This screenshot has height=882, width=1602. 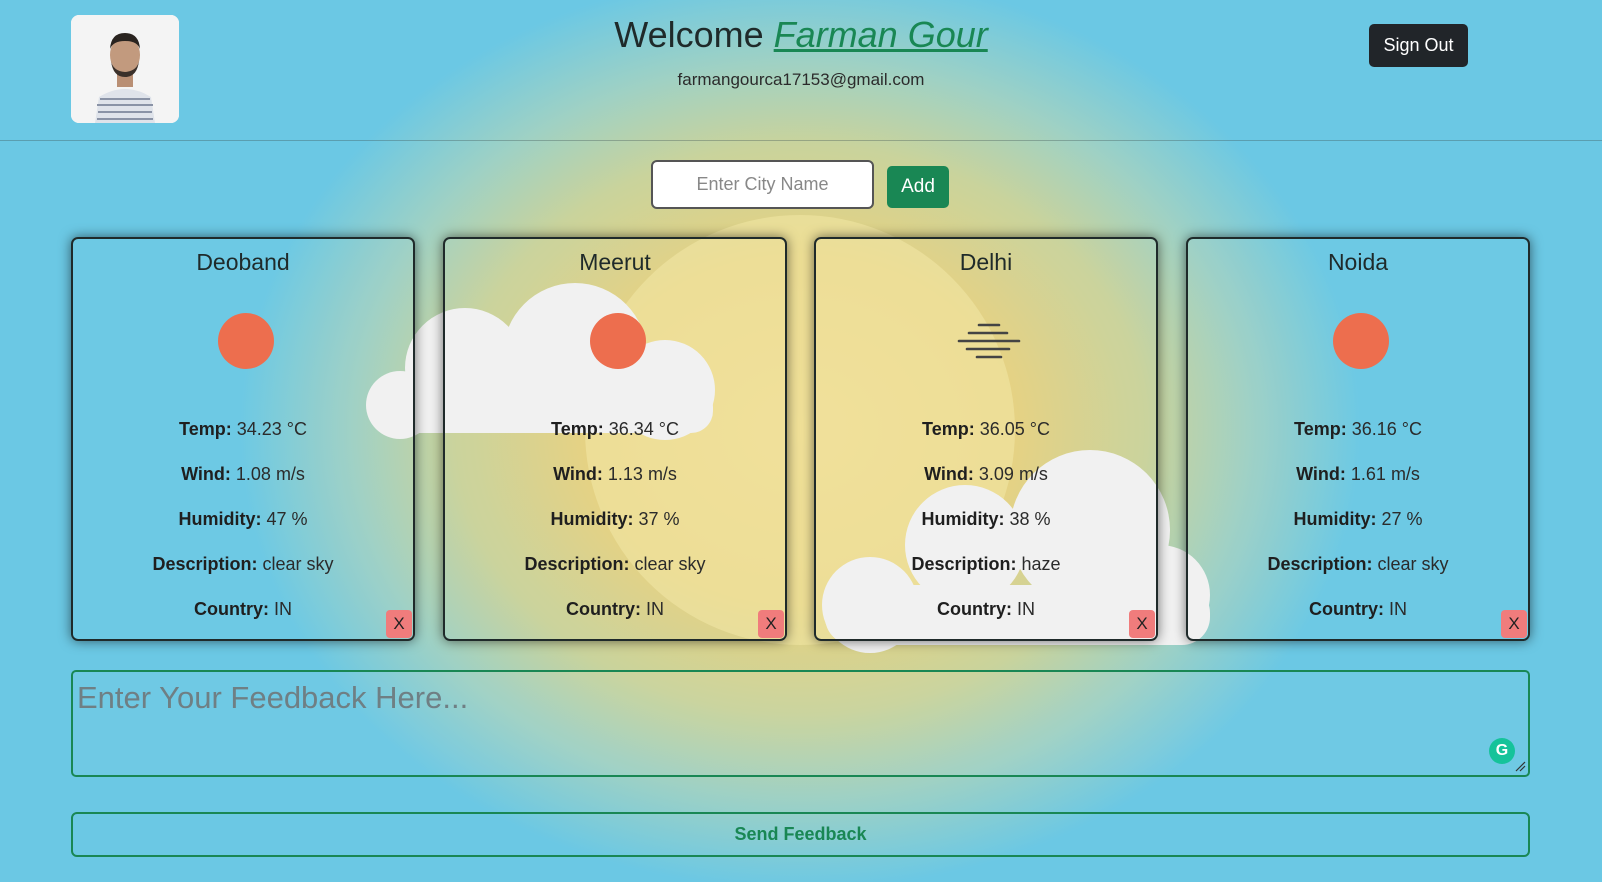 I want to click on card-humidity: Humidity: 47 %, so click(x=243, y=519).